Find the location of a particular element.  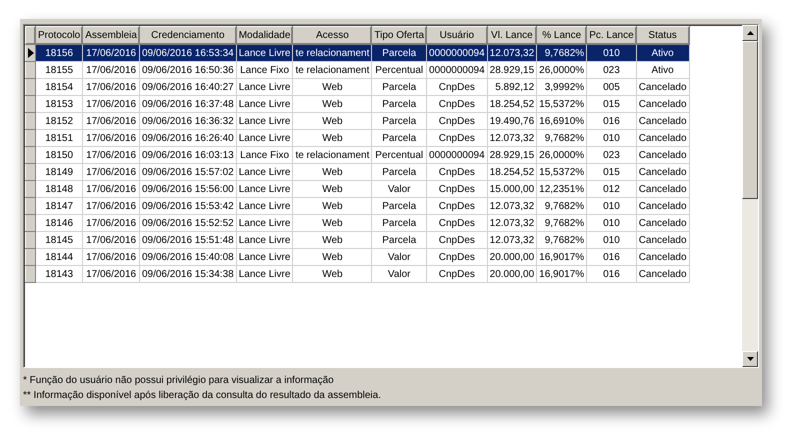

table-cell: 15.000,00 is located at coordinates (512, 189).